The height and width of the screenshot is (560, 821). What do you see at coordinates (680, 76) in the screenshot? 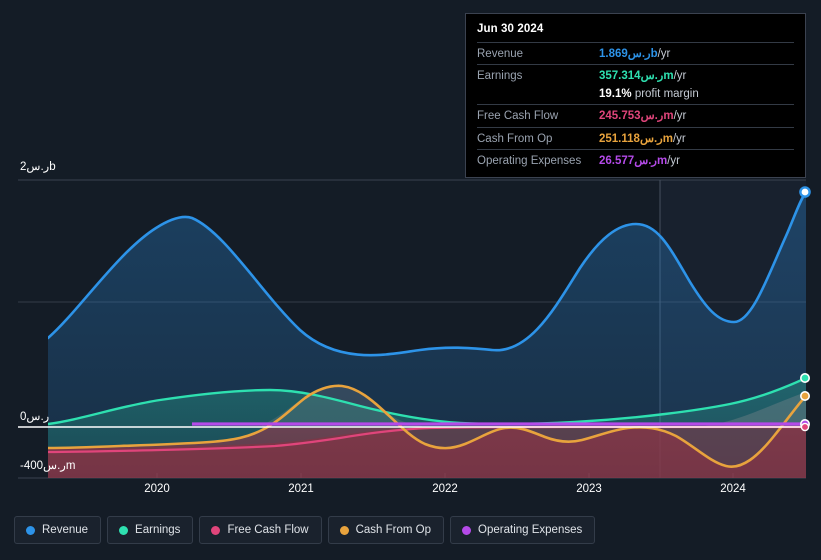
I see `tooltip-unit-earnings: /yr` at bounding box center [680, 76].